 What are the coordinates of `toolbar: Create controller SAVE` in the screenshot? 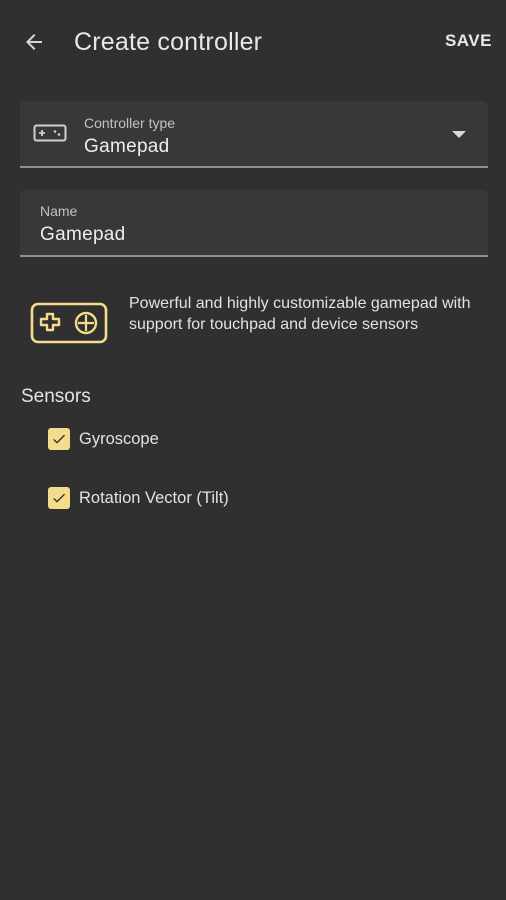 It's located at (253, 44).